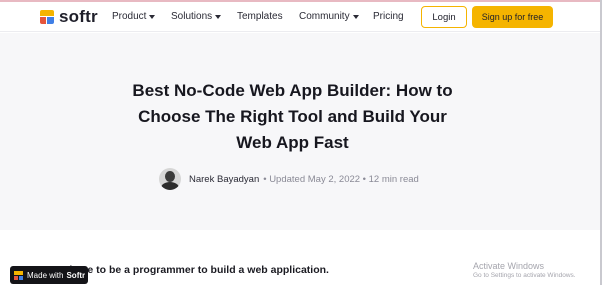 This screenshot has width=602, height=285. Describe the element at coordinates (47, 17) in the screenshot. I see `softr-logo-icon` at that location.